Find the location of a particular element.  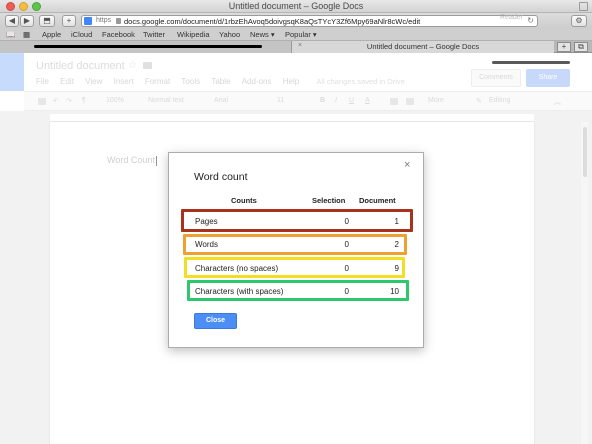

settings-gear-icon: ⚙ is located at coordinates (579, 21).